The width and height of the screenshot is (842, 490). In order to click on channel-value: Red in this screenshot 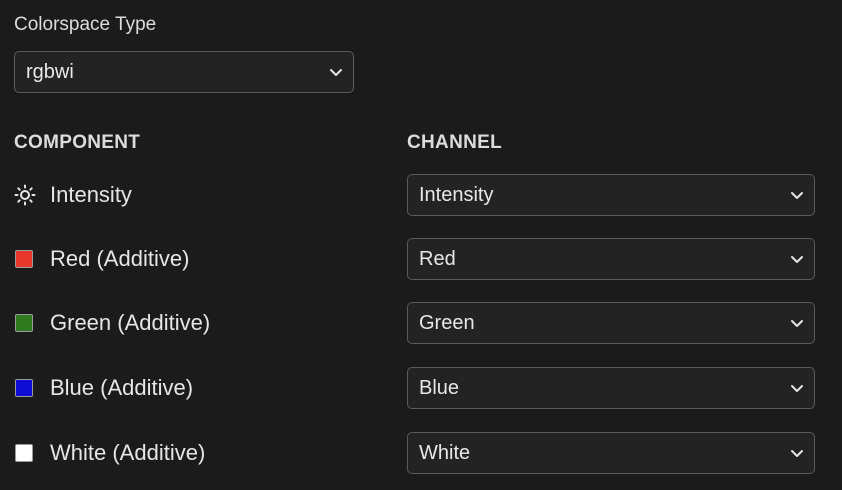, I will do `click(437, 258)`.